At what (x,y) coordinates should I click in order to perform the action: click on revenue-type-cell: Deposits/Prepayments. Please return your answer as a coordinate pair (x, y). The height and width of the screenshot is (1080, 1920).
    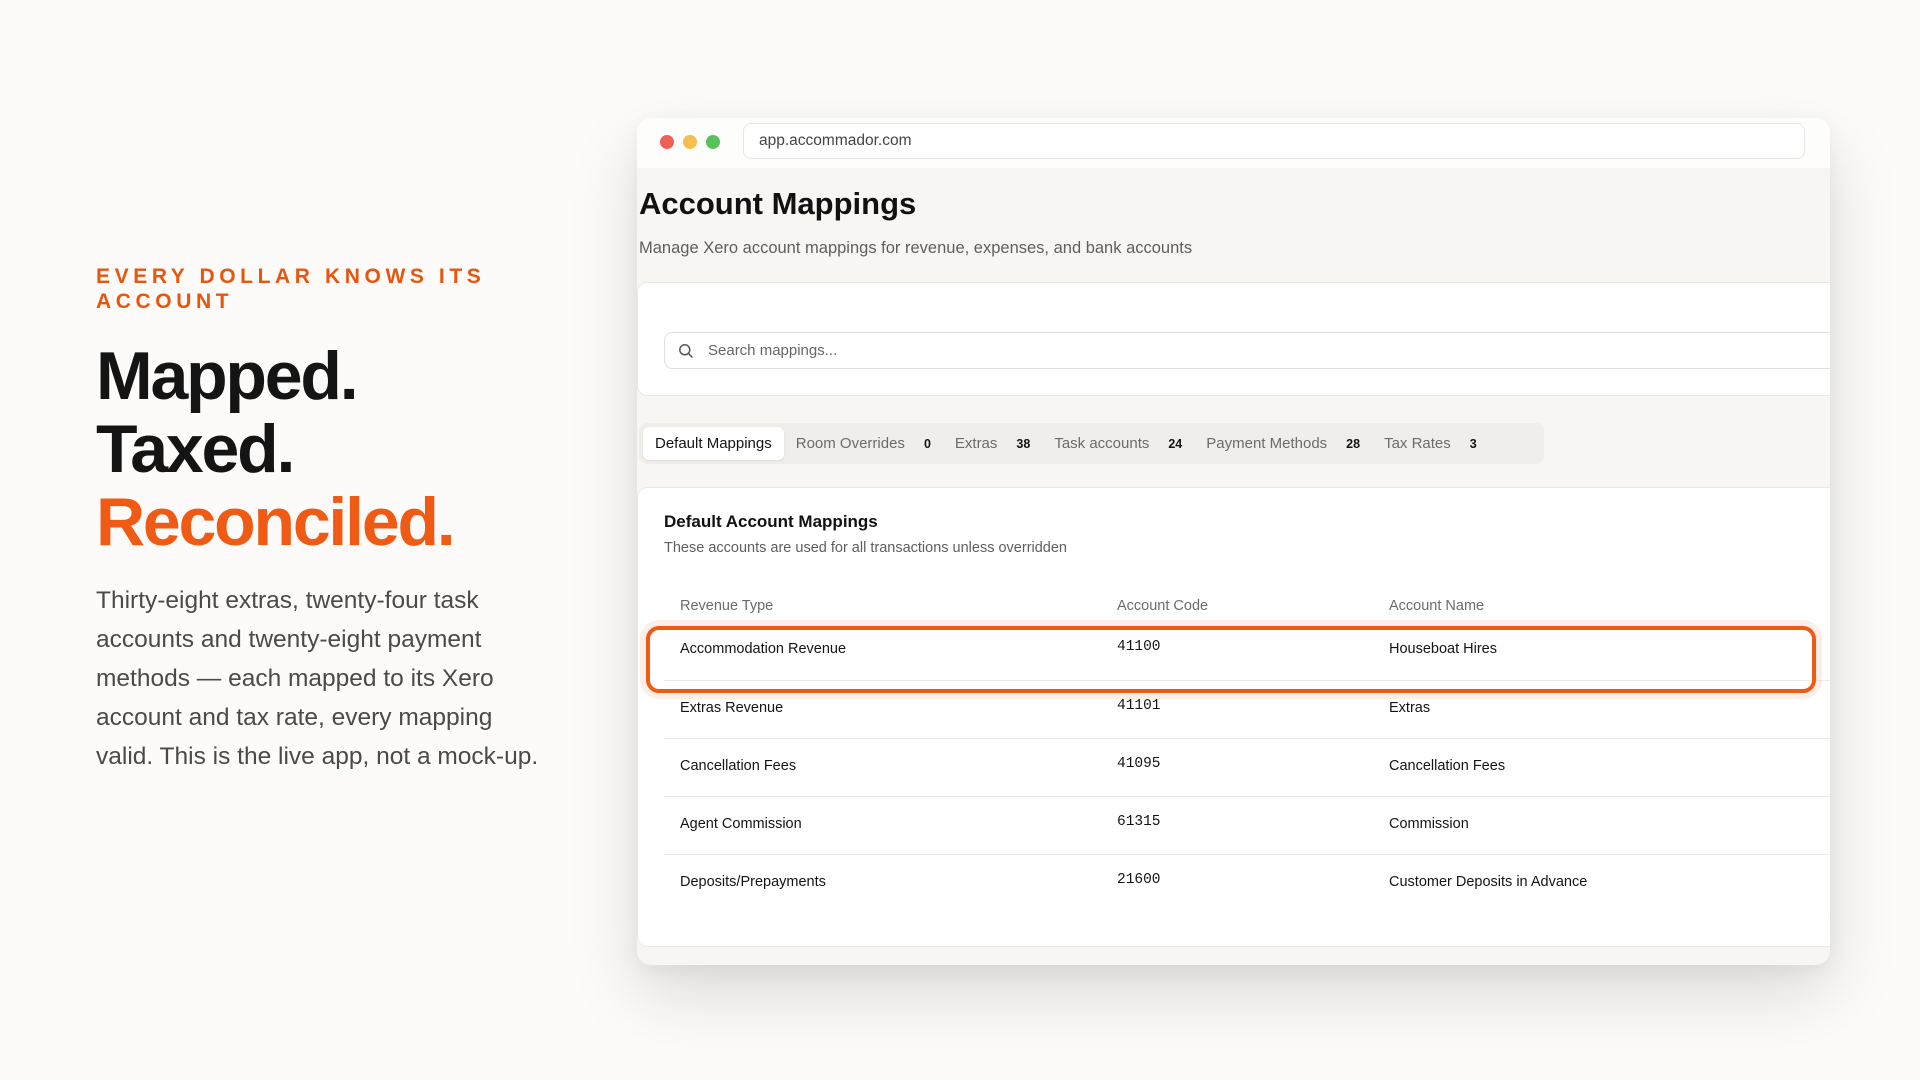
    Looking at the image, I should click on (753, 882).